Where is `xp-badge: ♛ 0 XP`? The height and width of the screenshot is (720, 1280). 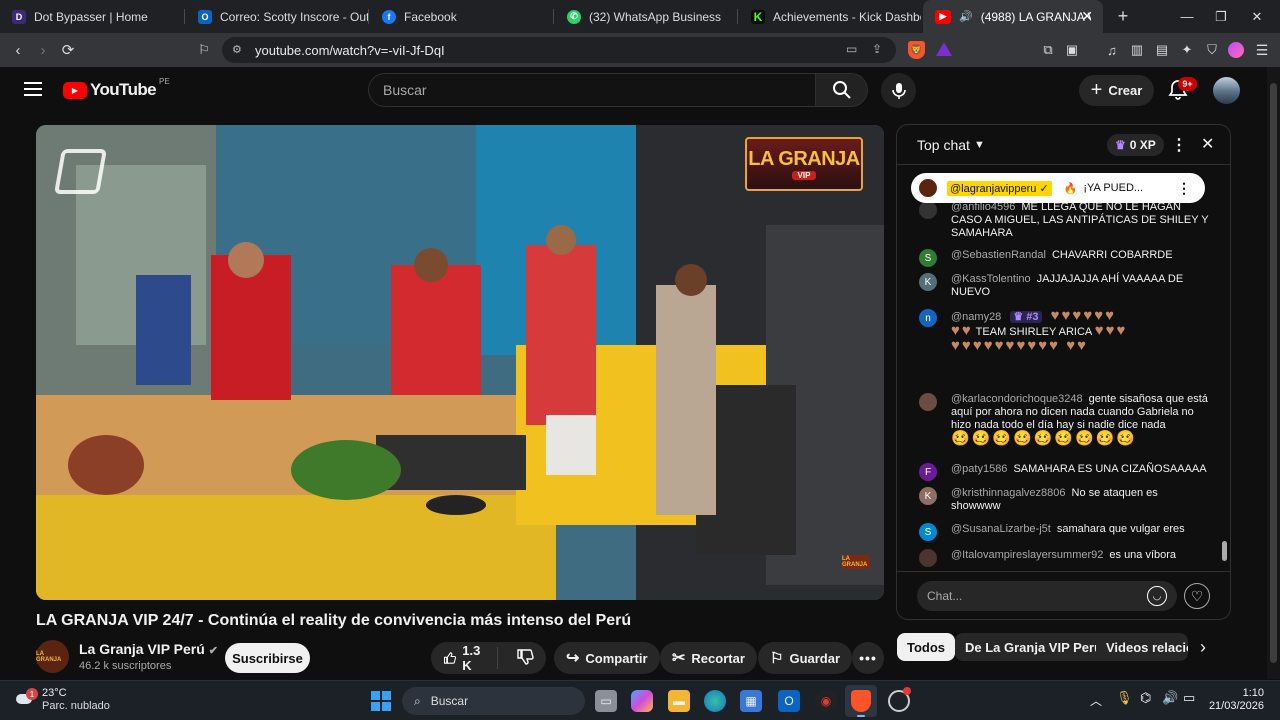
xp-badge: ♛ 0 XP is located at coordinates (1135, 145).